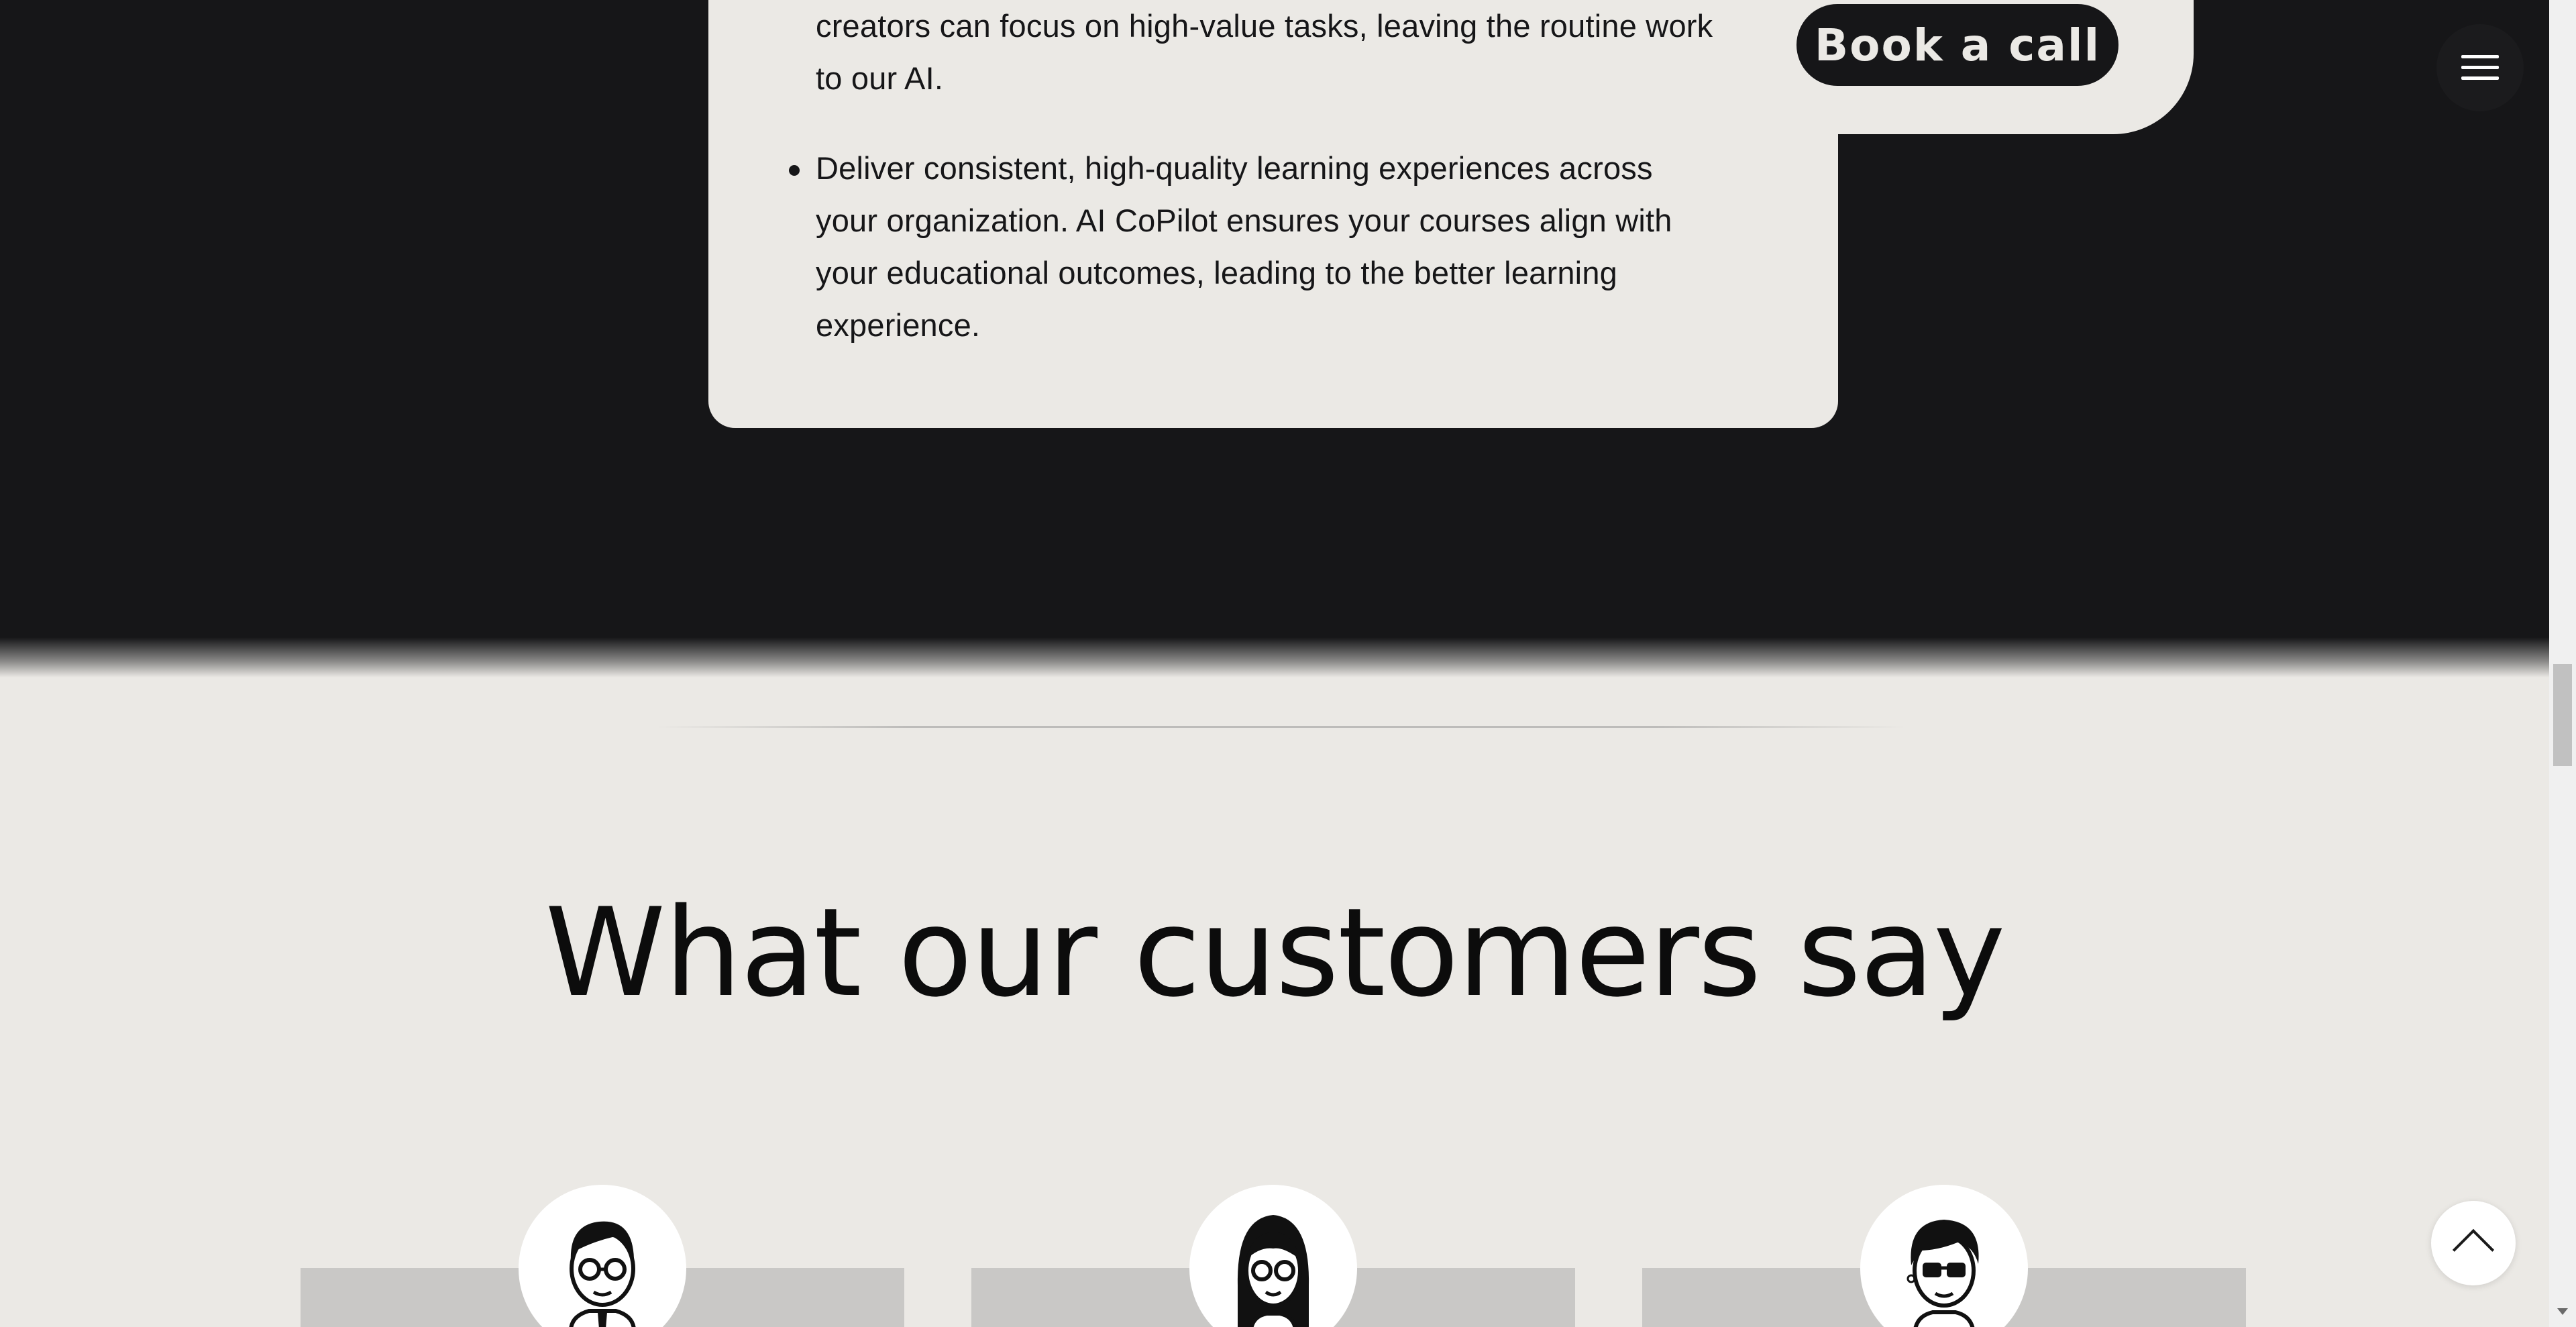 The height and width of the screenshot is (1327, 2576). What do you see at coordinates (1274, 657) in the screenshot?
I see `section-fade` at bounding box center [1274, 657].